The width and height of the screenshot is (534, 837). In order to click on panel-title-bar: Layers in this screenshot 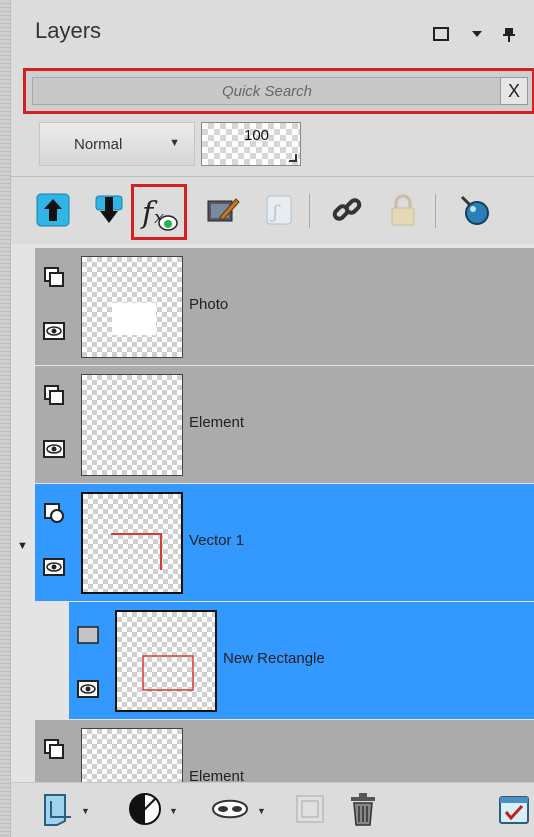, I will do `click(272, 31)`.